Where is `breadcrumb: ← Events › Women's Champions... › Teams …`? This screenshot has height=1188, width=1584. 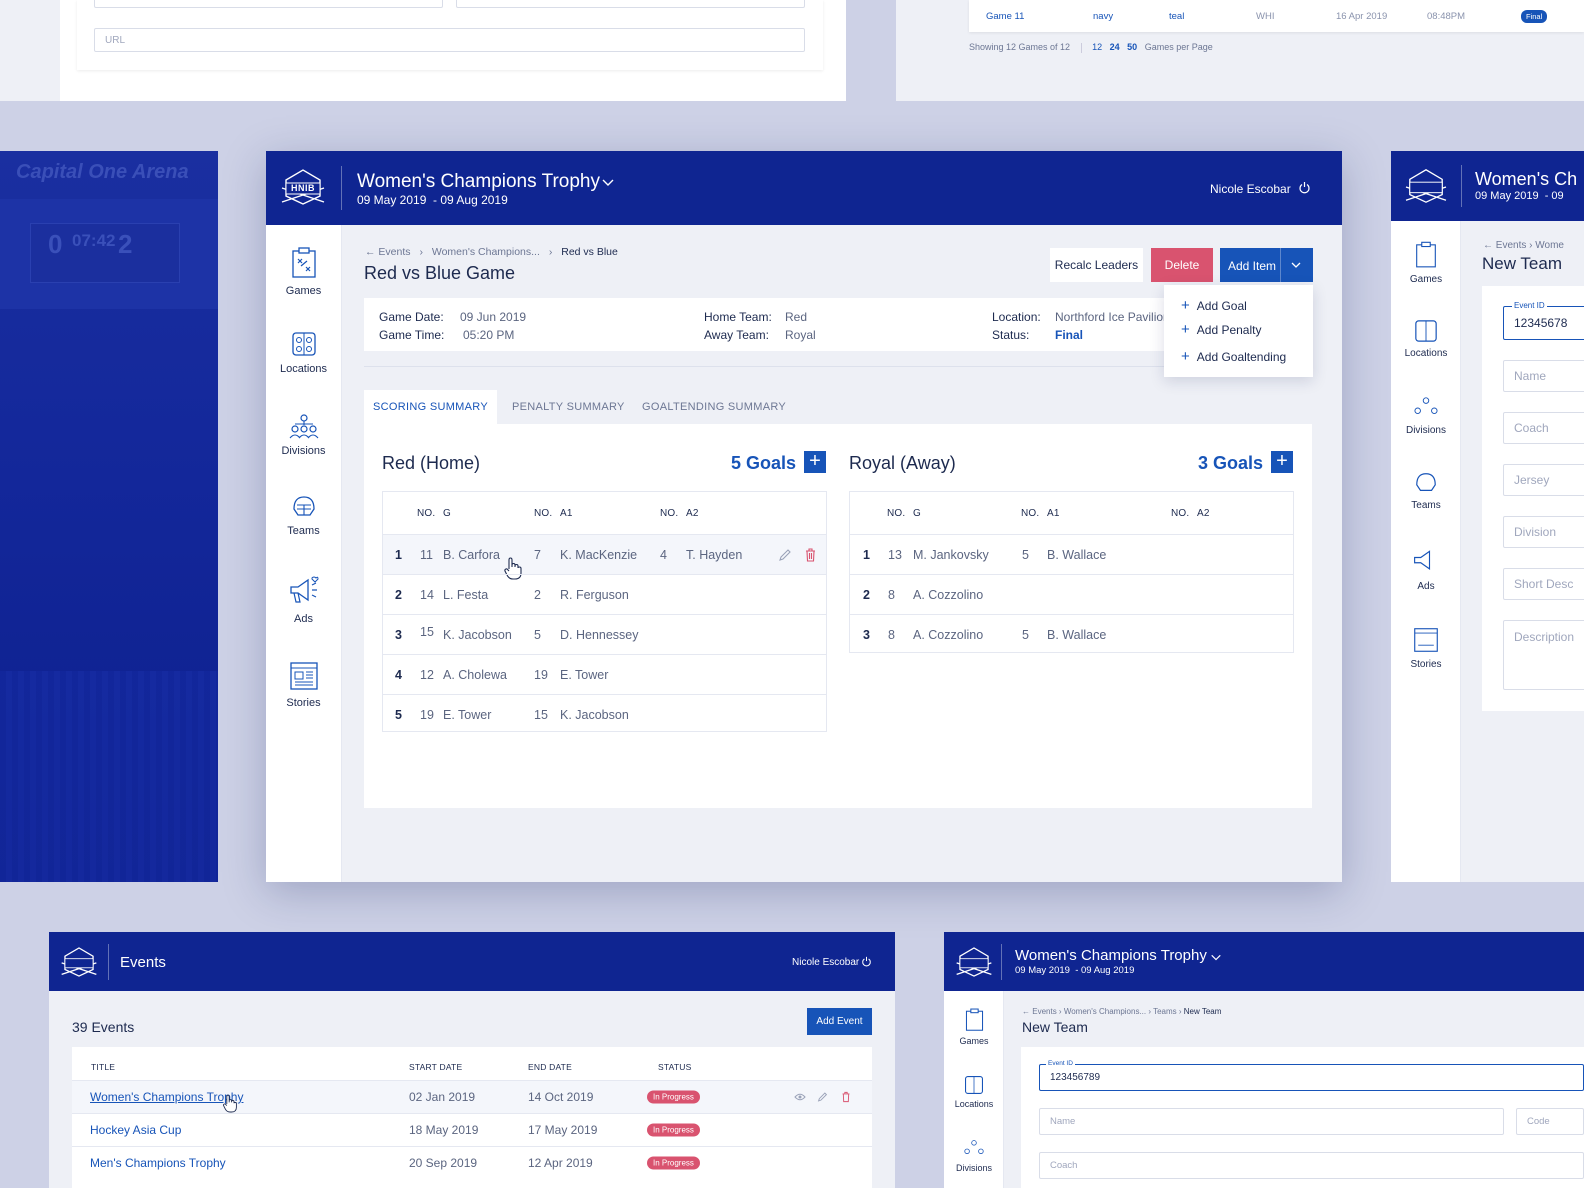 breadcrumb: ← Events › Women's Champions... › Teams … is located at coordinates (1122, 1011).